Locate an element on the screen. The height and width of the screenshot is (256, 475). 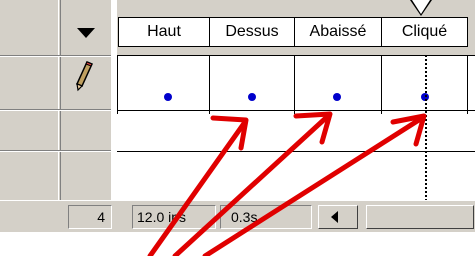
playhead-marker-fill is located at coordinates (421, 7).